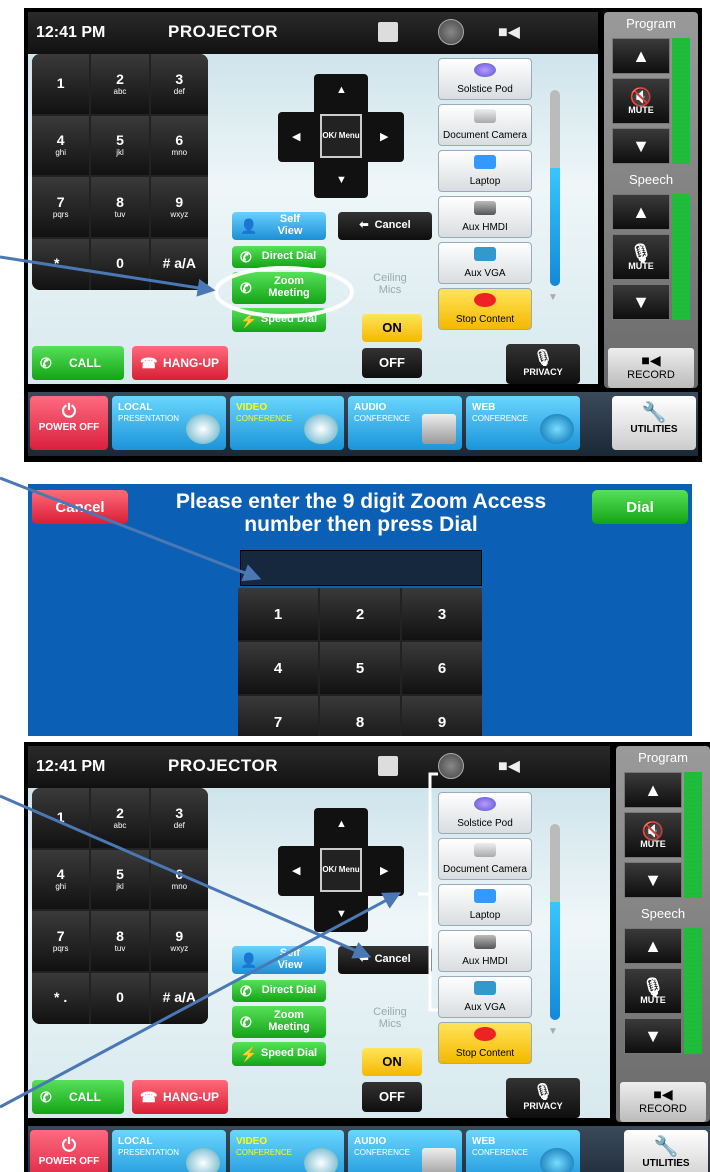 This screenshot has width=710, height=1172. What do you see at coordinates (640, 507) in the screenshot?
I see `popup-dial-button: Dial` at bounding box center [640, 507].